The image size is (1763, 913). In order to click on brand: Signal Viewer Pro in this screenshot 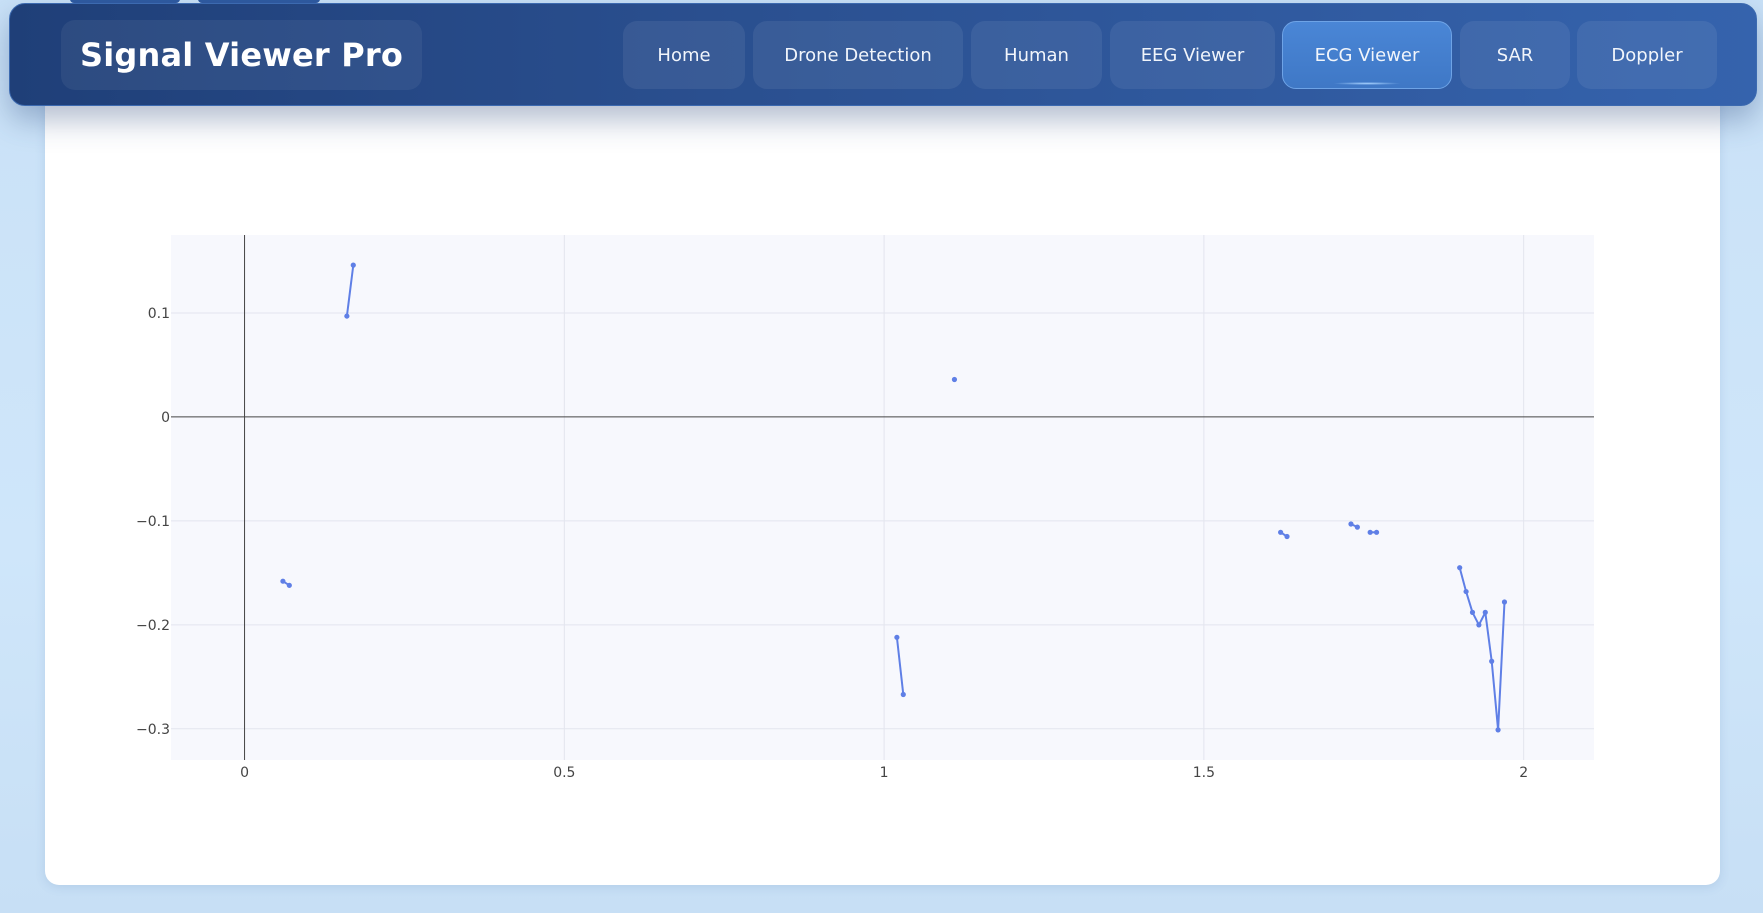, I will do `click(241, 55)`.